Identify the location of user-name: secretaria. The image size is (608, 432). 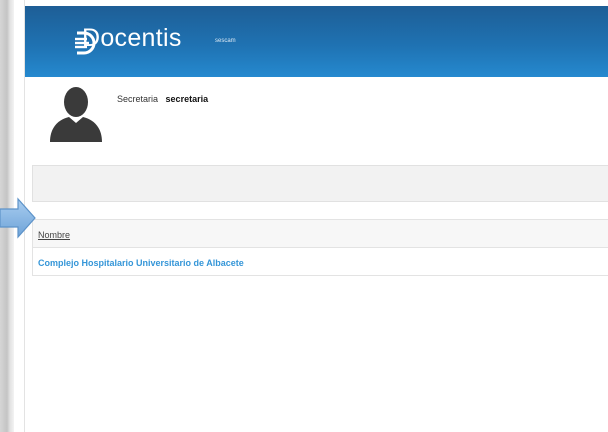
(187, 99).